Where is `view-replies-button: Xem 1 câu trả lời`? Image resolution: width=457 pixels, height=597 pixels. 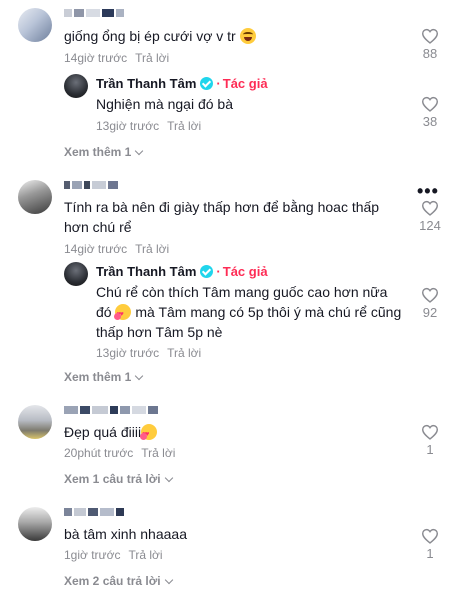
view-replies-button: Xem 1 câu trả lời is located at coordinates (118, 479).